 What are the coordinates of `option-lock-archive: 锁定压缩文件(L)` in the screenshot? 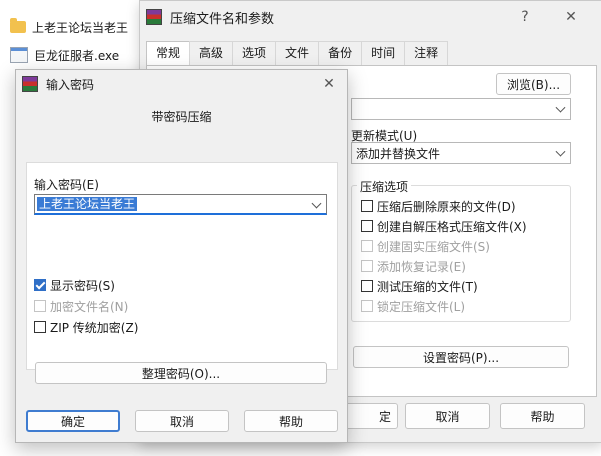 It's located at (413, 306).